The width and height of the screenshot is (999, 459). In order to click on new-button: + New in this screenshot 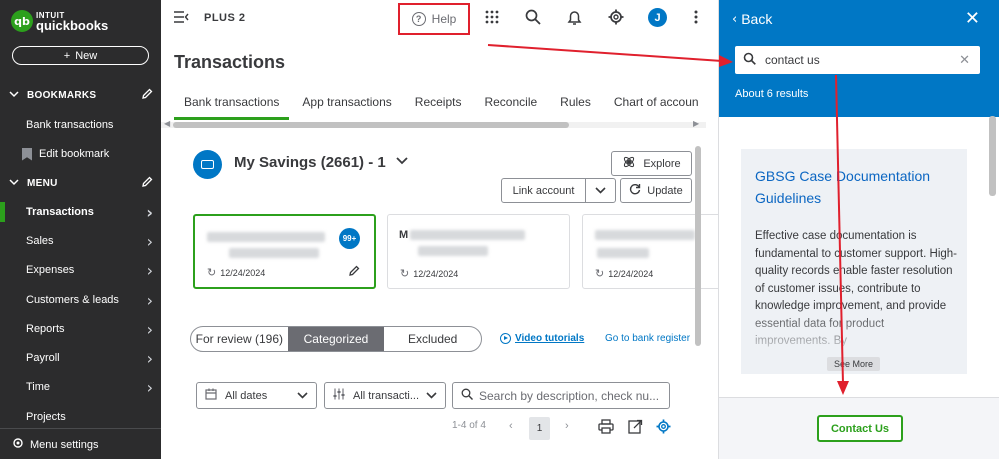, I will do `click(80, 55)`.